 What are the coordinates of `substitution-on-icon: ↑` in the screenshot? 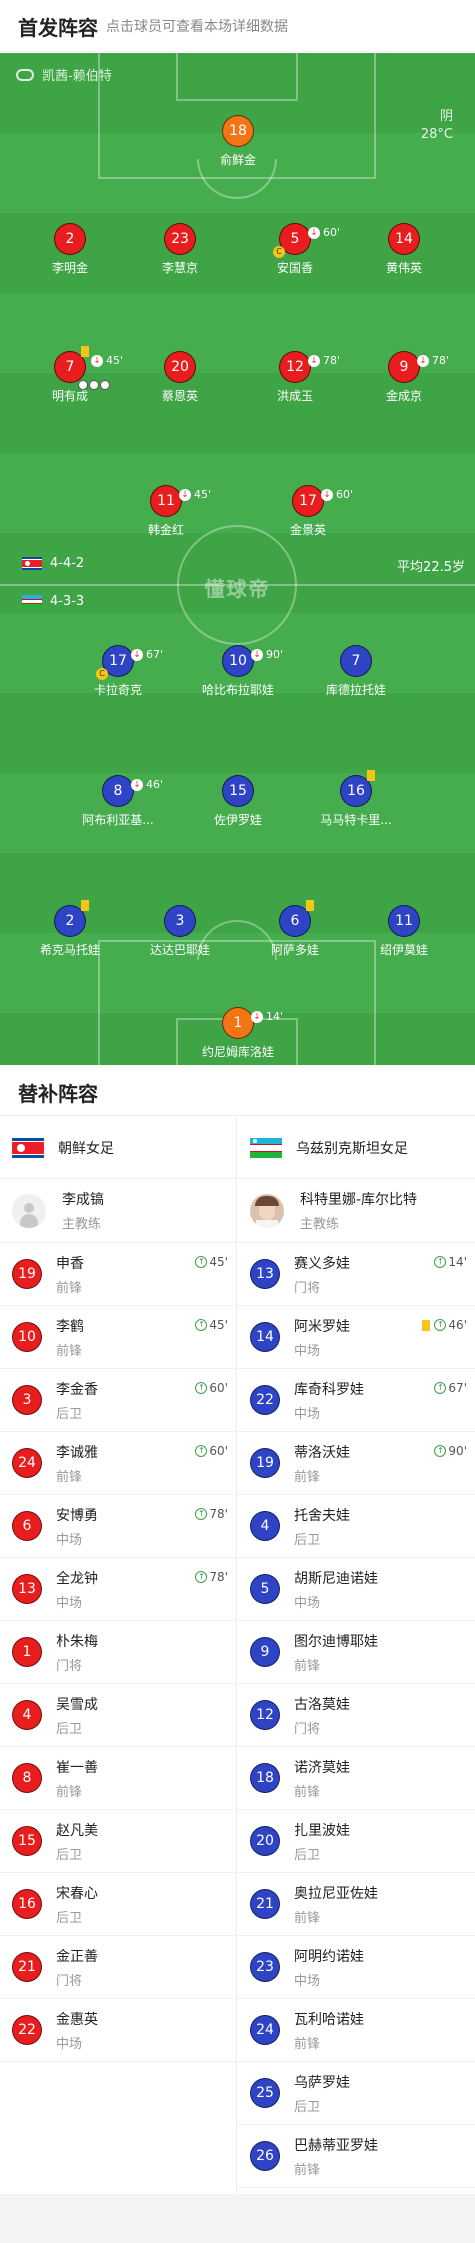 It's located at (201, 1388).